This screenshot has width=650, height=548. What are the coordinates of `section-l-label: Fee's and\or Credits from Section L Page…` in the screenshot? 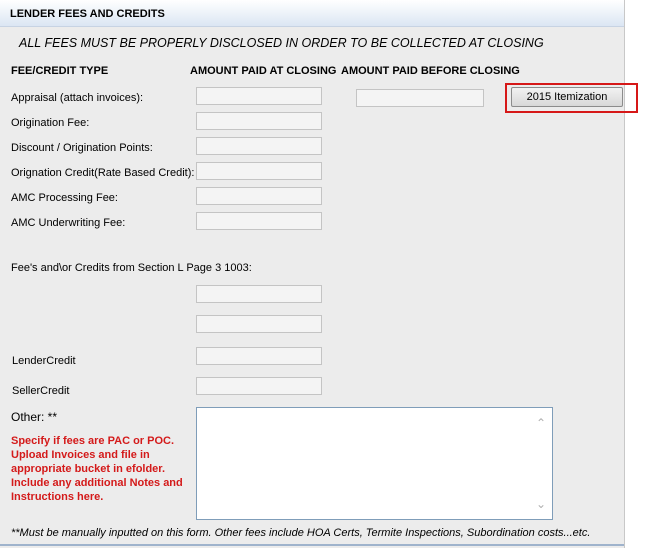 It's located at (131, 268).